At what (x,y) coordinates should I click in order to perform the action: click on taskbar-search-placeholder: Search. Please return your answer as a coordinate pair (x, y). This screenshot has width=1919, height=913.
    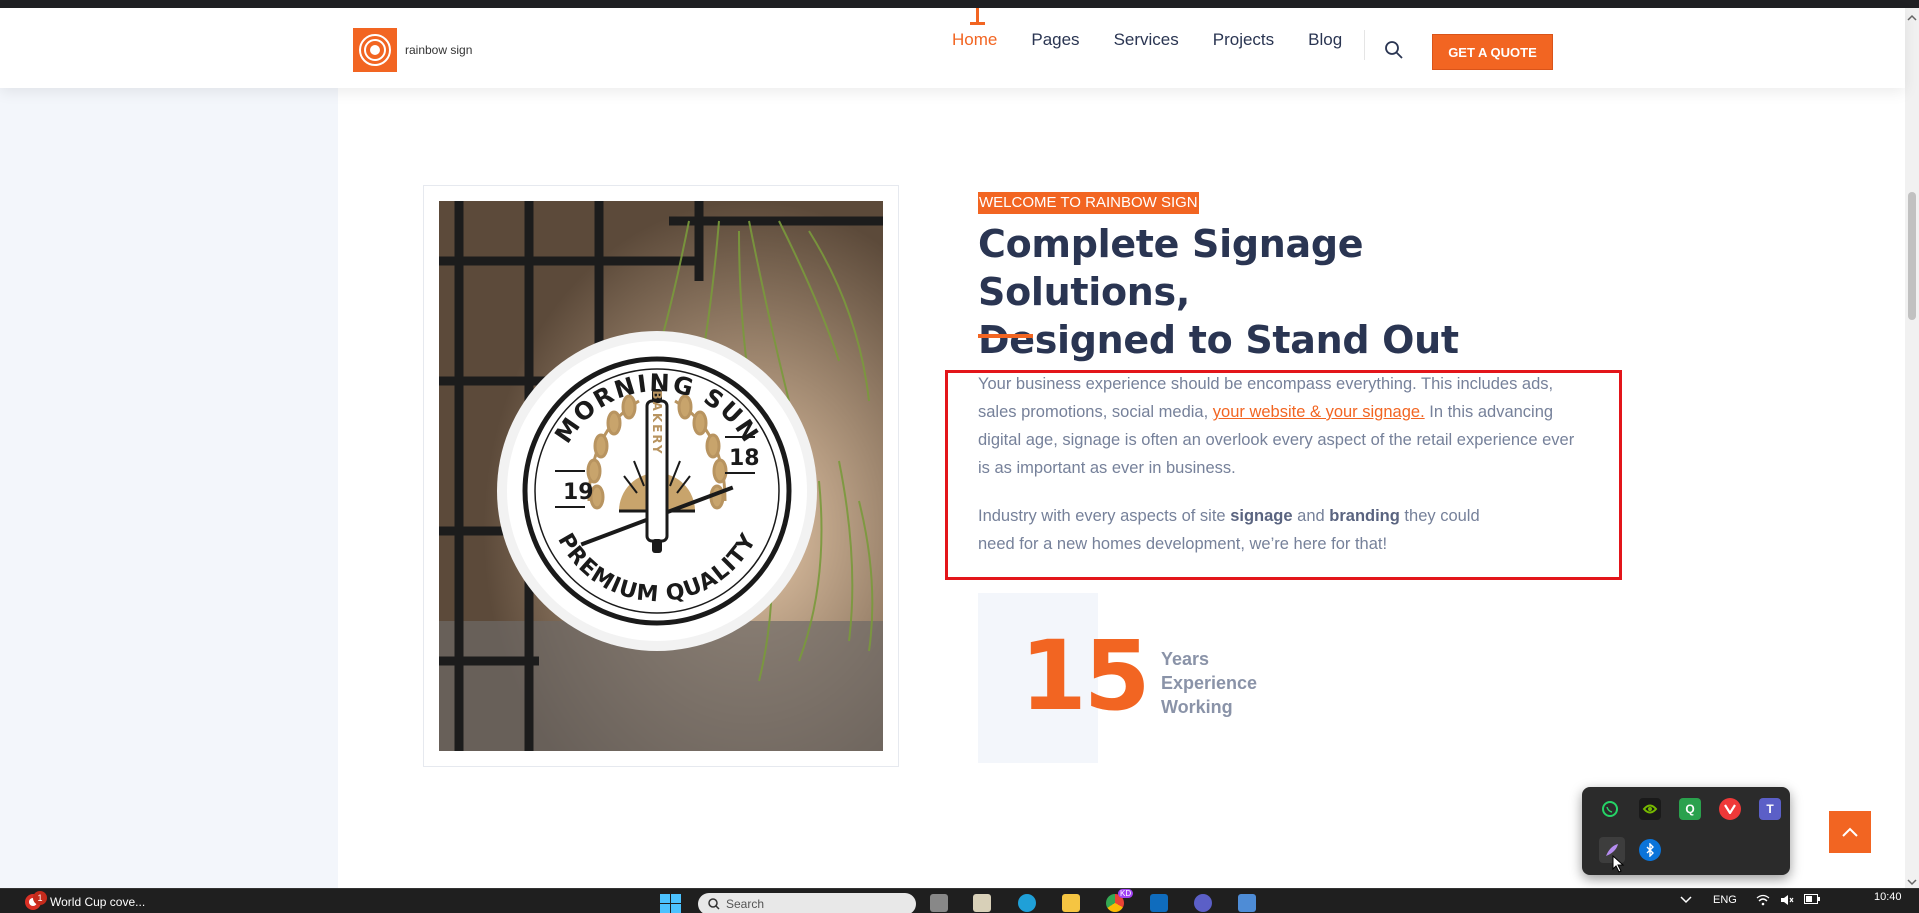
    Looking at the image, I should click on (745, 904).